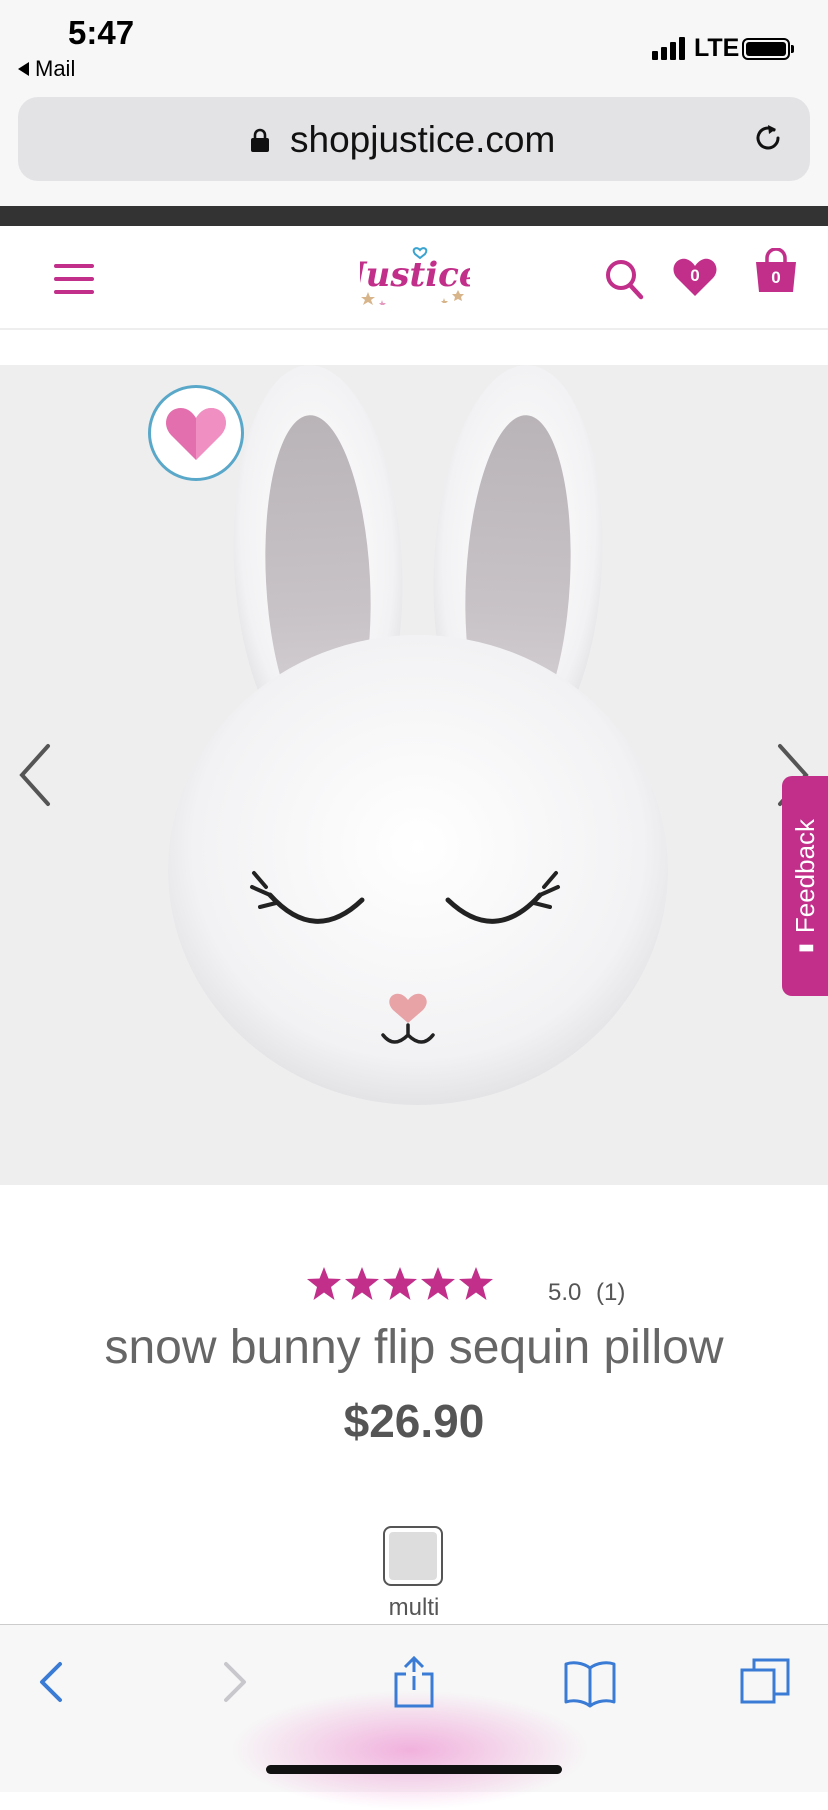  I want to click on prev-image-icon, so click(36, 775).